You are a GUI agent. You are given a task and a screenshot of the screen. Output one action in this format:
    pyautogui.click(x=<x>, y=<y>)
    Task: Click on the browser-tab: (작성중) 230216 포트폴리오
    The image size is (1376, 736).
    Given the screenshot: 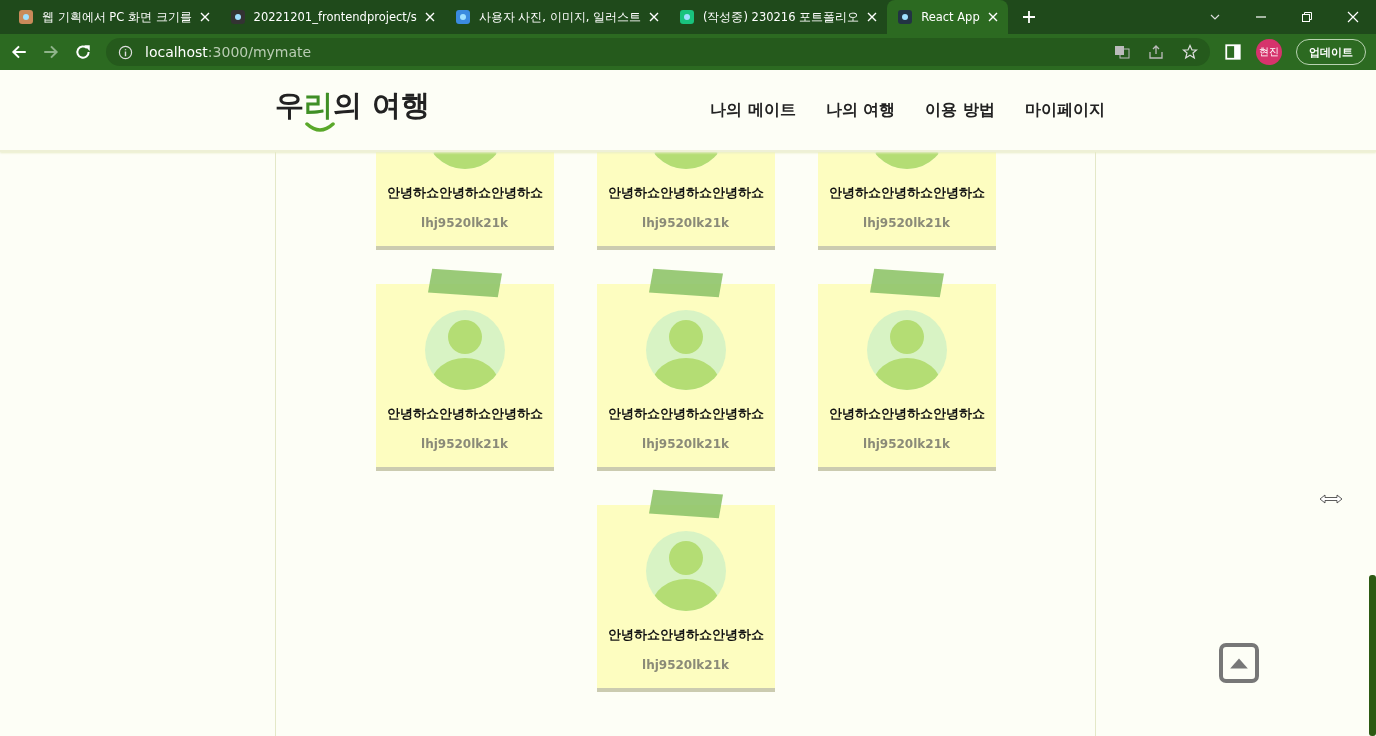 What is the action you would take?
    pyautogui.click(x=778, y=17)
    